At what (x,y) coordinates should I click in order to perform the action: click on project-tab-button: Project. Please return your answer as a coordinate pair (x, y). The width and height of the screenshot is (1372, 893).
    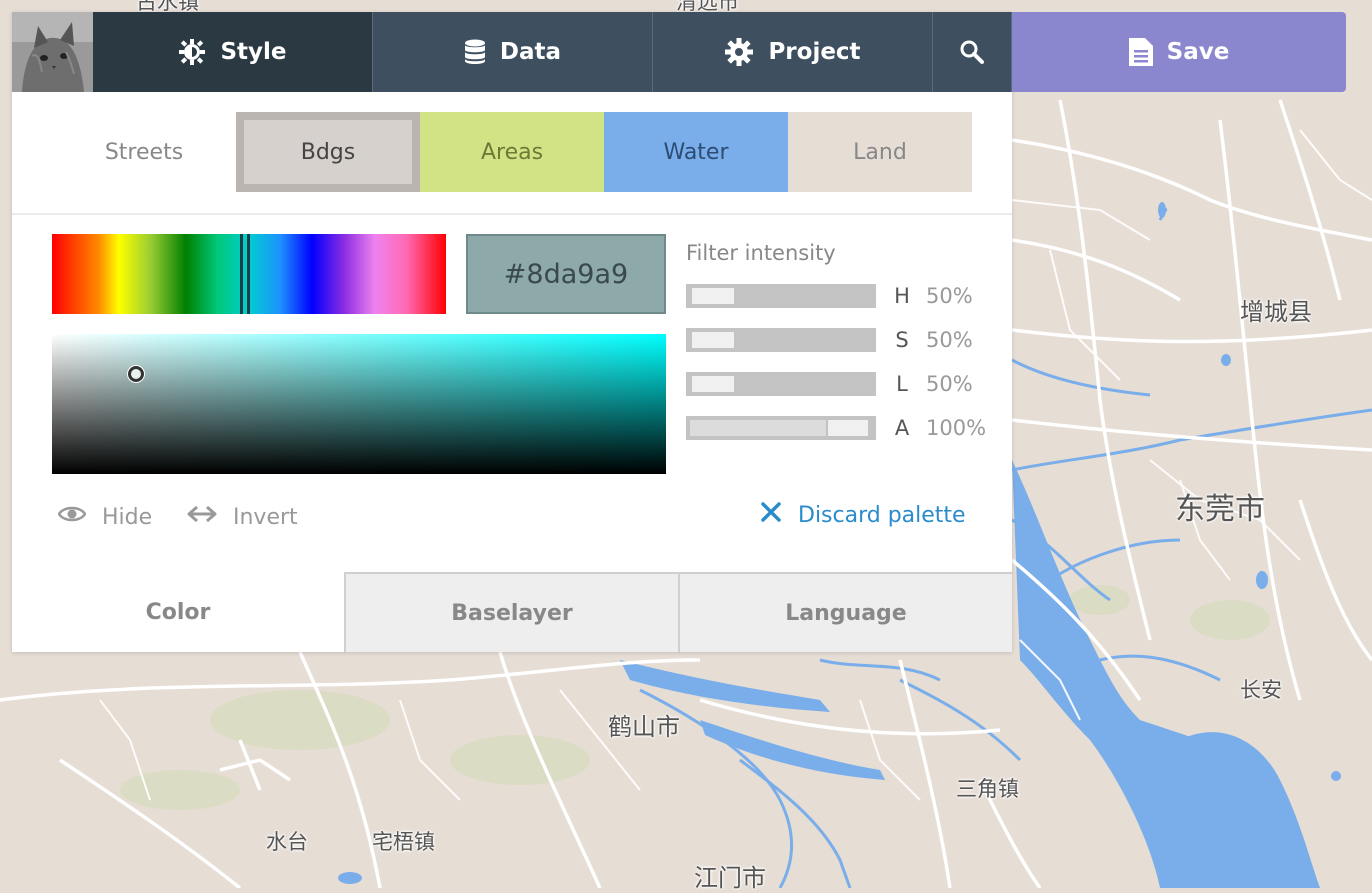
    Looking at the image, I should click on (793, 52).